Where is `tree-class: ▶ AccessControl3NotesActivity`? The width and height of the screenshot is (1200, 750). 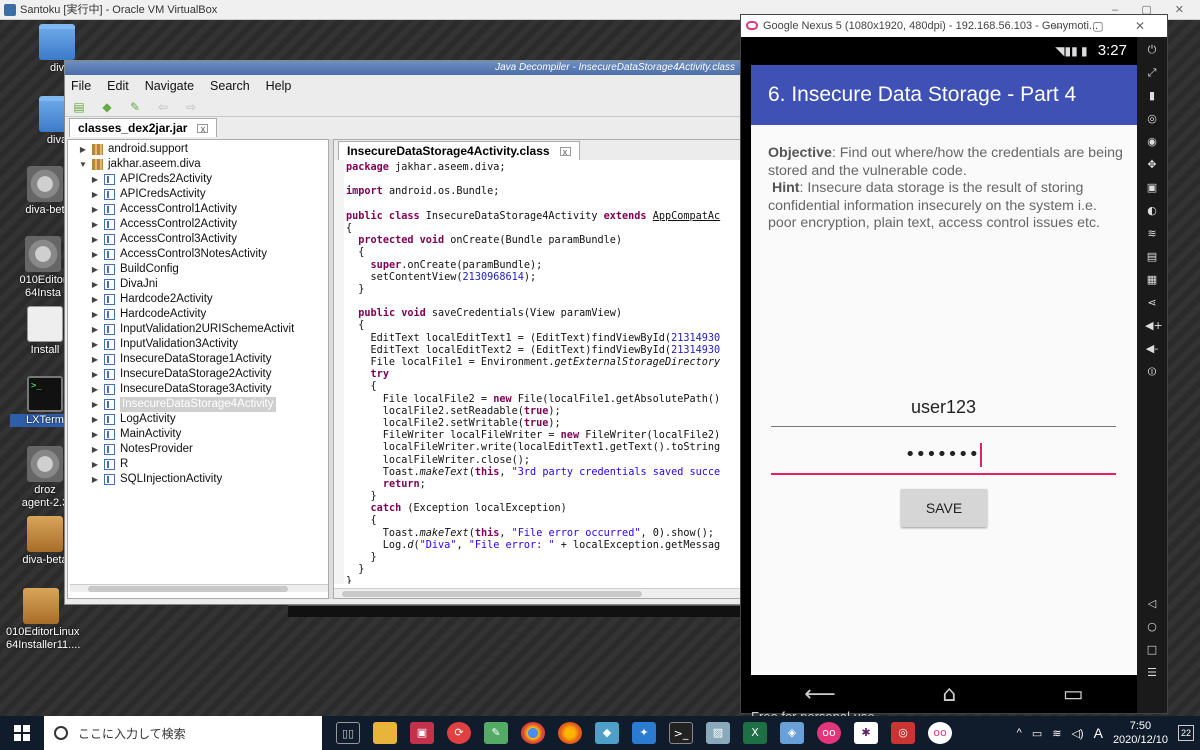
tree-class: ▶ AccessControl3NotesActivity is located at coordinates (198, 254).